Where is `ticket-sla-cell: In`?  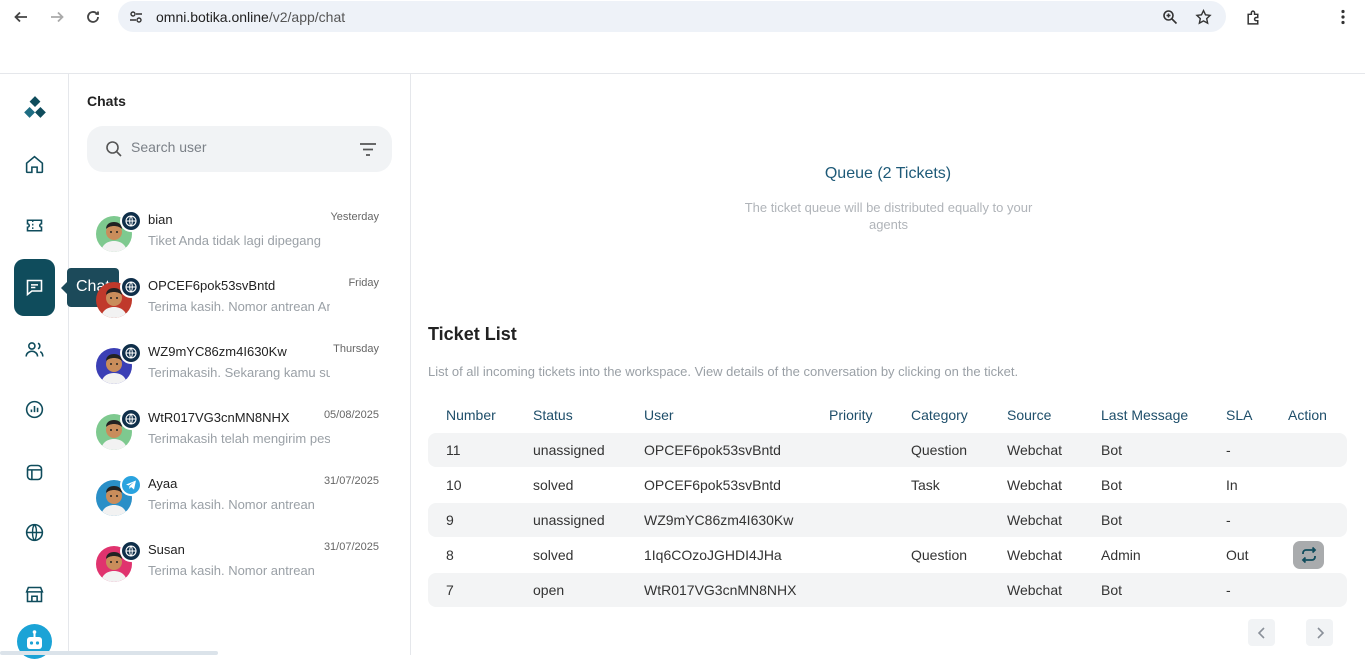
ticket-sla-cell: In is located at coordinates (1232, 485).